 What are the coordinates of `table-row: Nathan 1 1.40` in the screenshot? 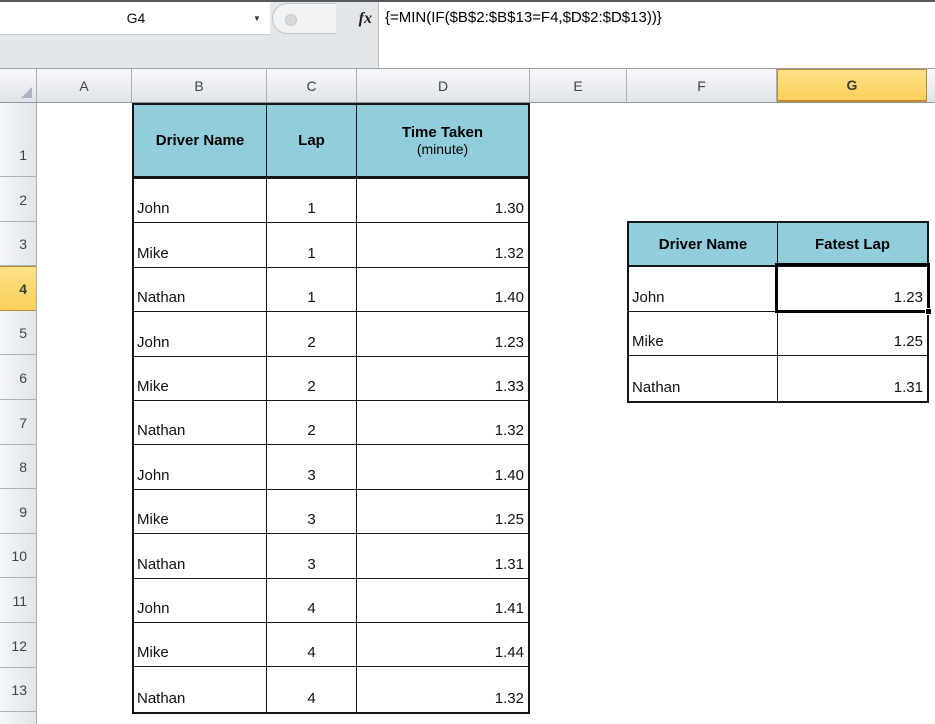 It's located at (331, 290).